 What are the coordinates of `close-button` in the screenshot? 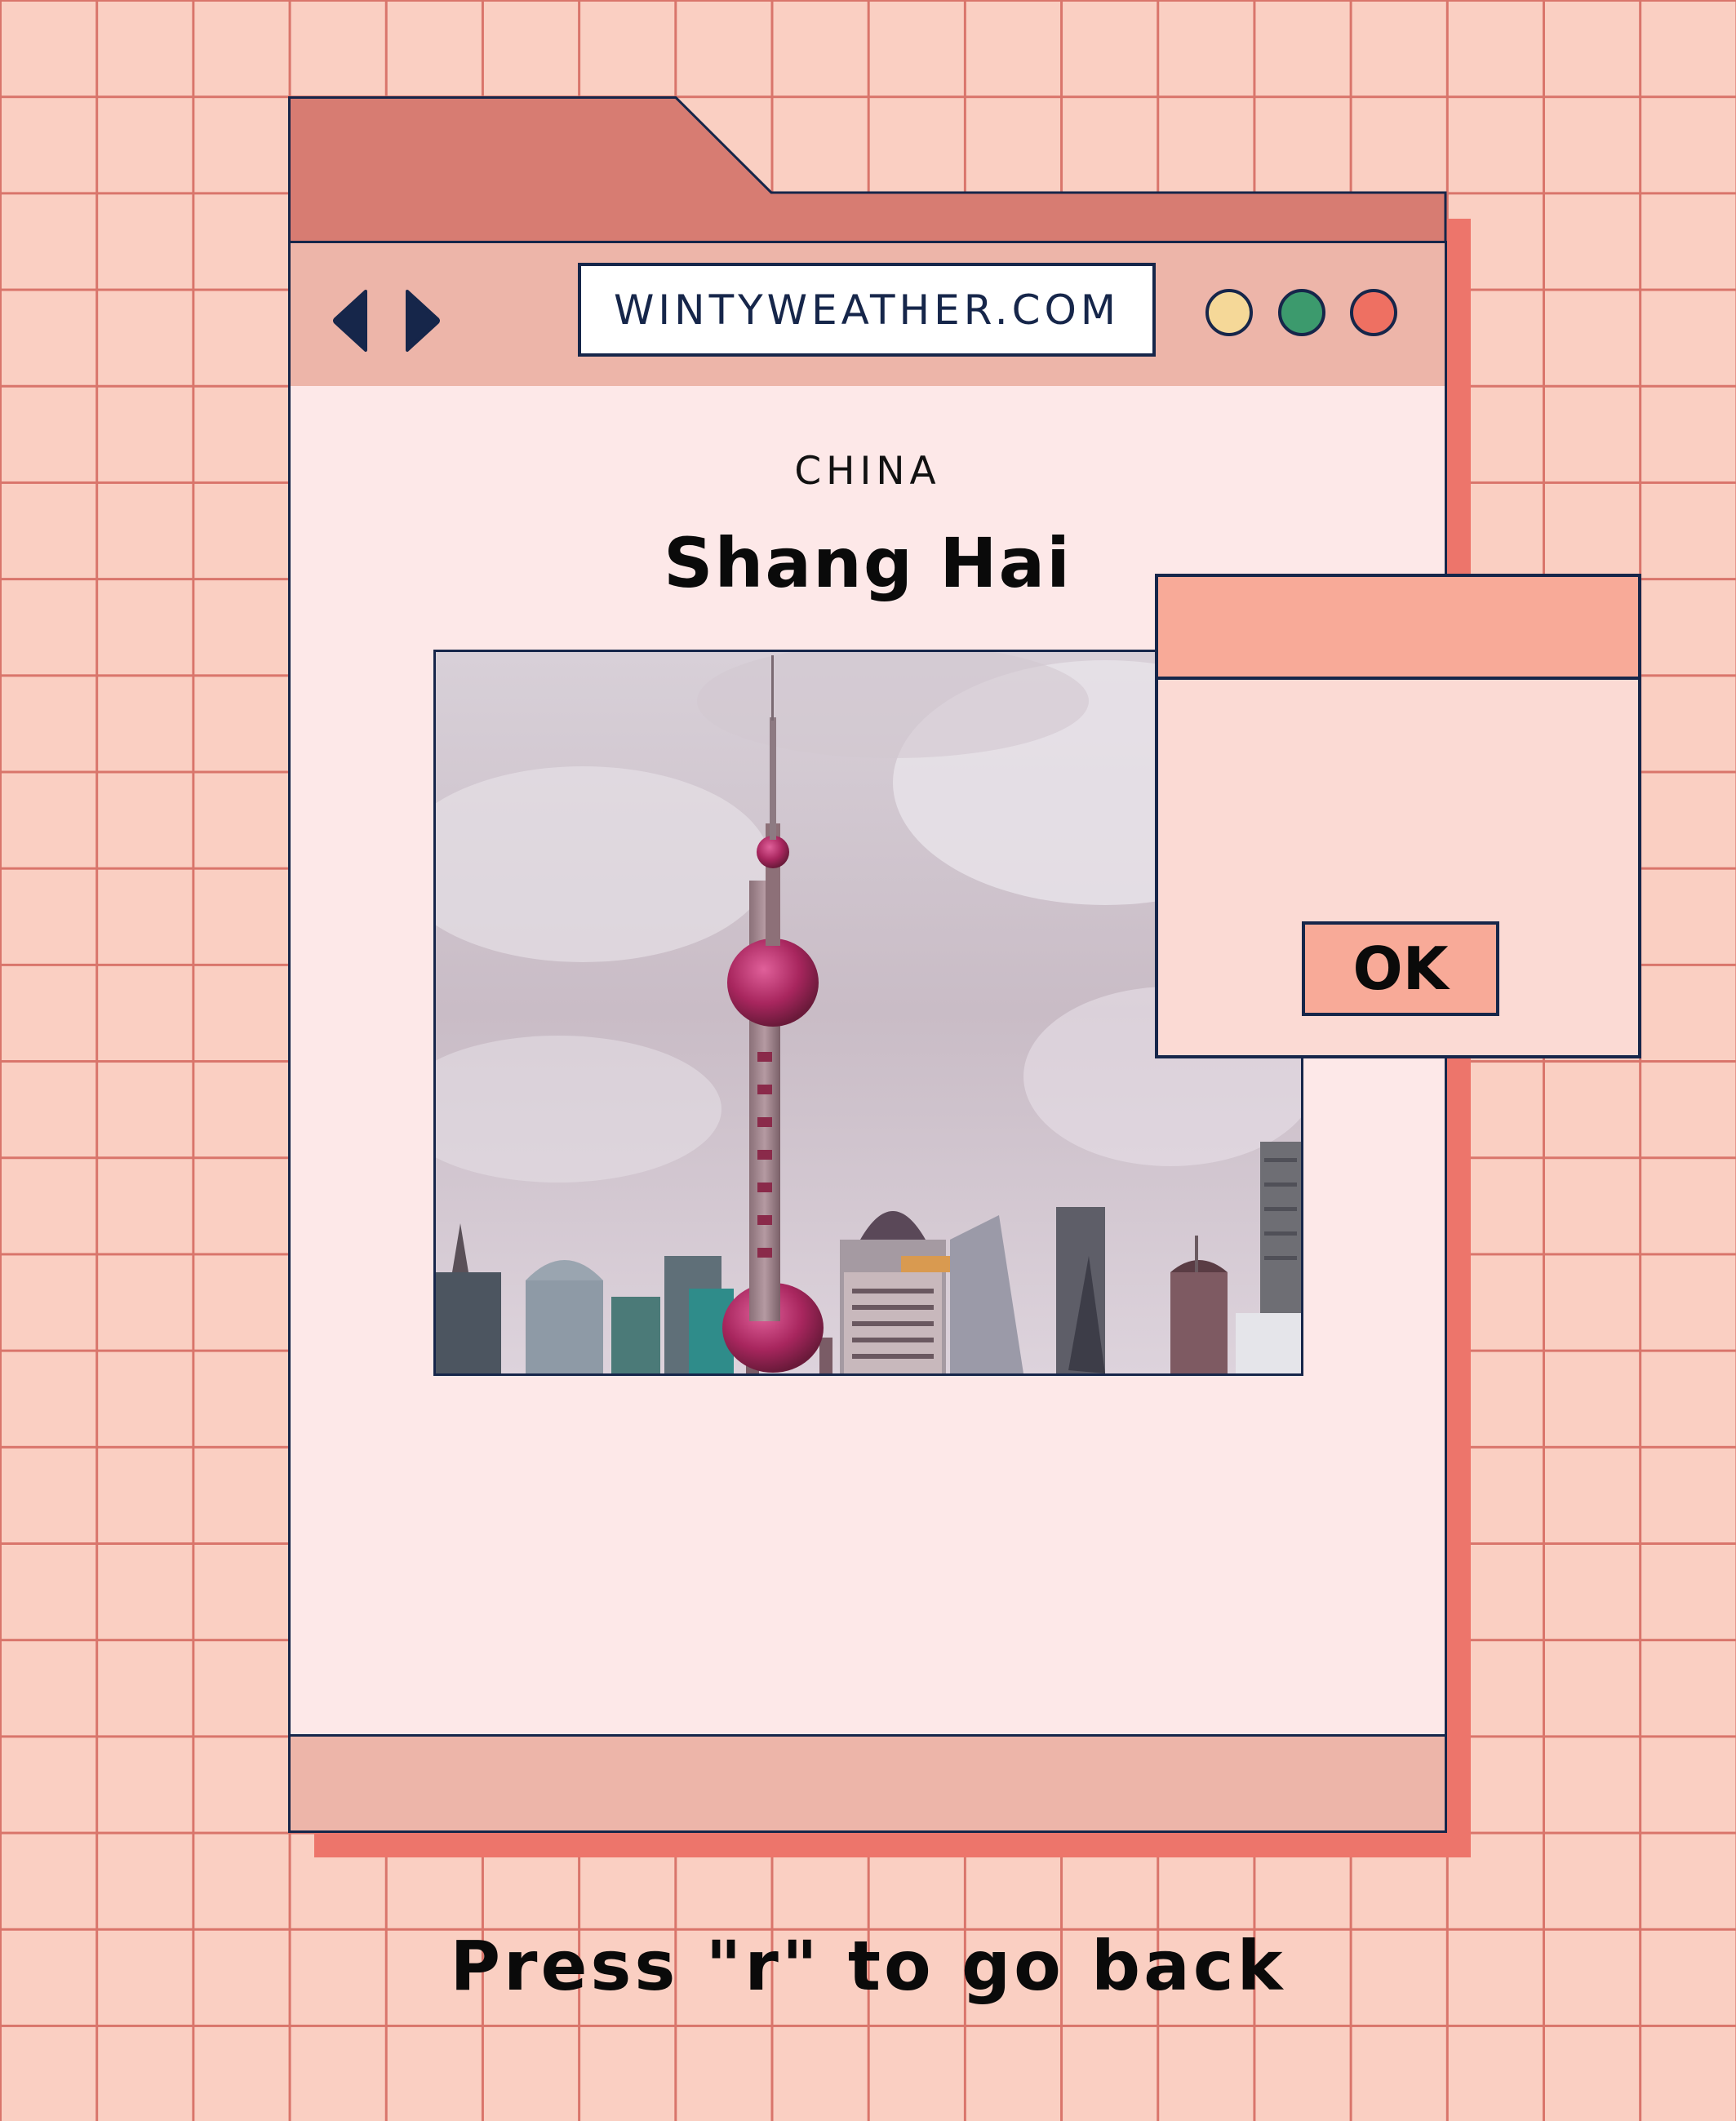 It's located at (1373, 312).